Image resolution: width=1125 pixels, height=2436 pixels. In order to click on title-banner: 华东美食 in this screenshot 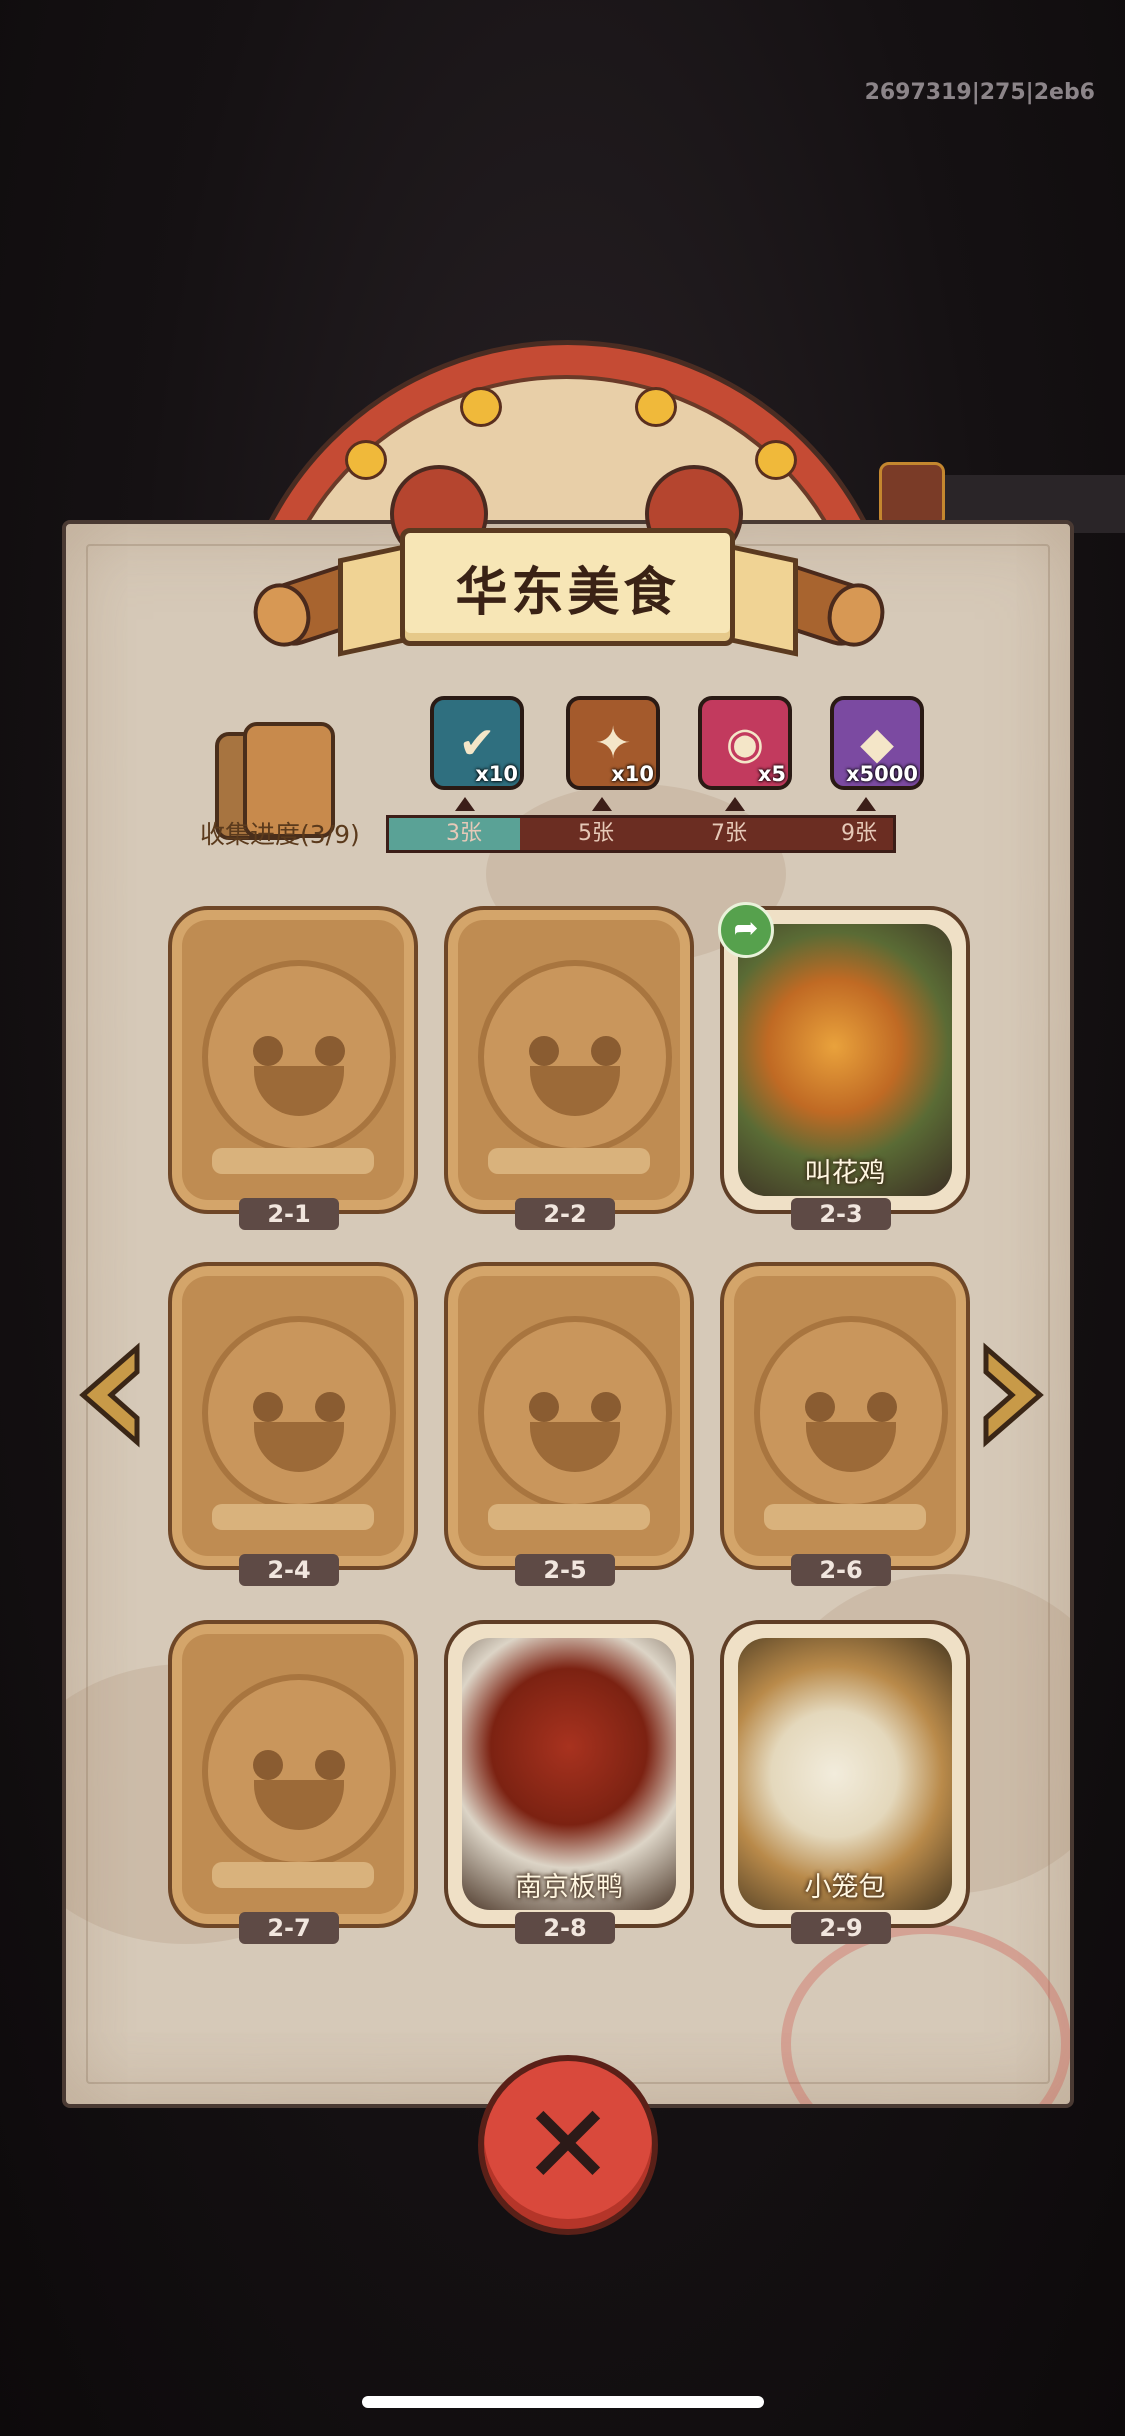, I will do `click(567, 587)`.